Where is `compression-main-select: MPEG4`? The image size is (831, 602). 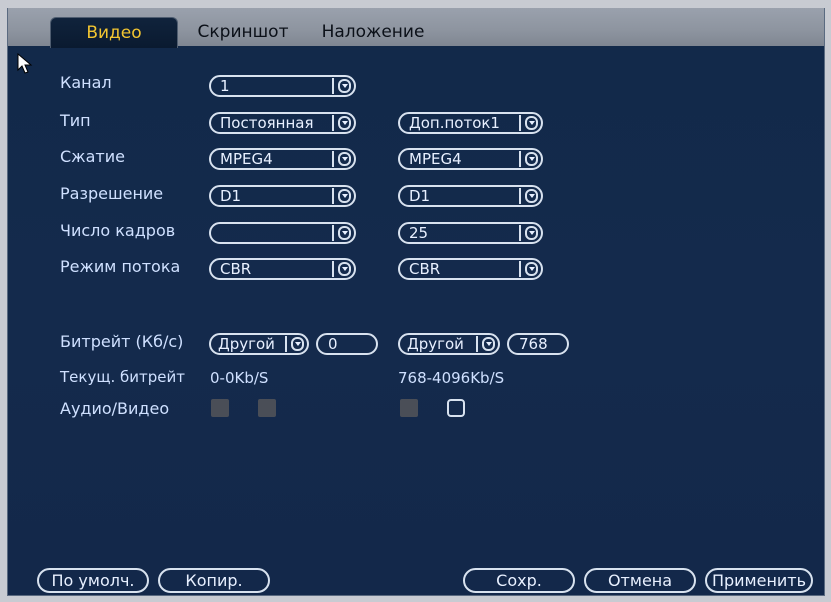
compression-main-select: MPEG4 is located at coordinates (282, 159).